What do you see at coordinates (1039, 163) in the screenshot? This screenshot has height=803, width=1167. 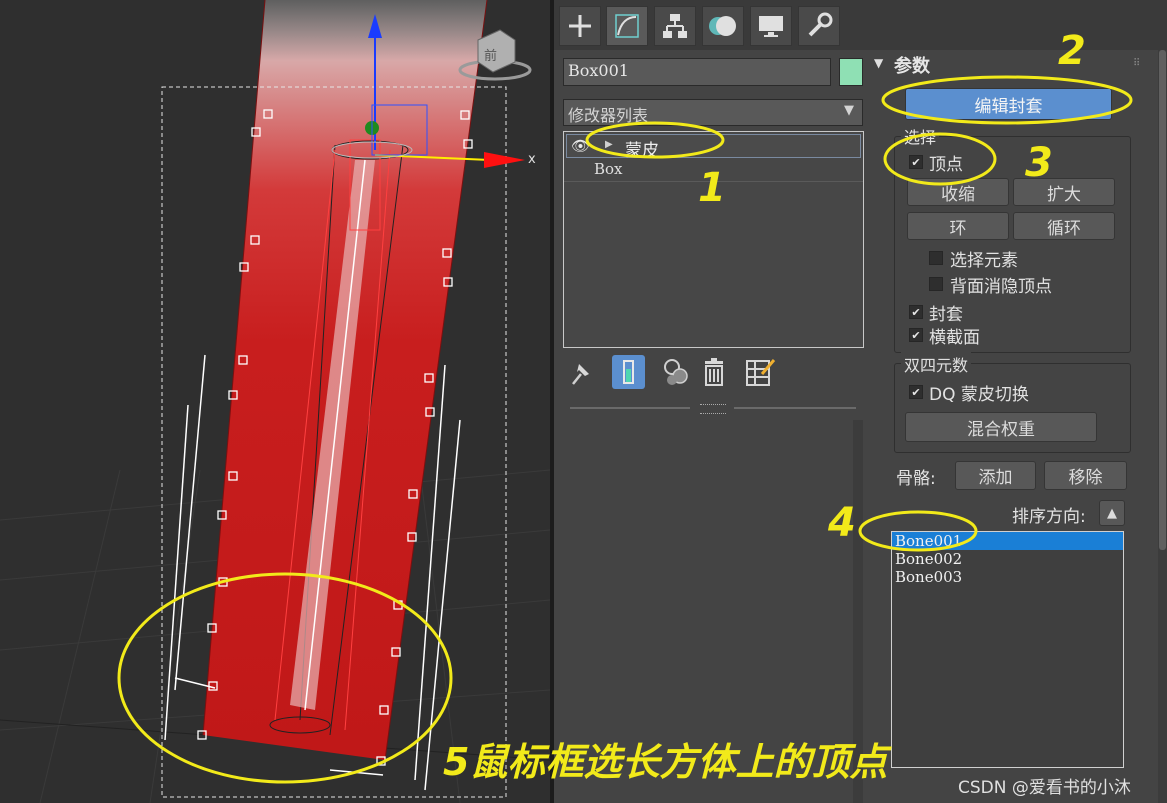 I see `annotation-number-3: 3` at bounding box center [1039, 163].